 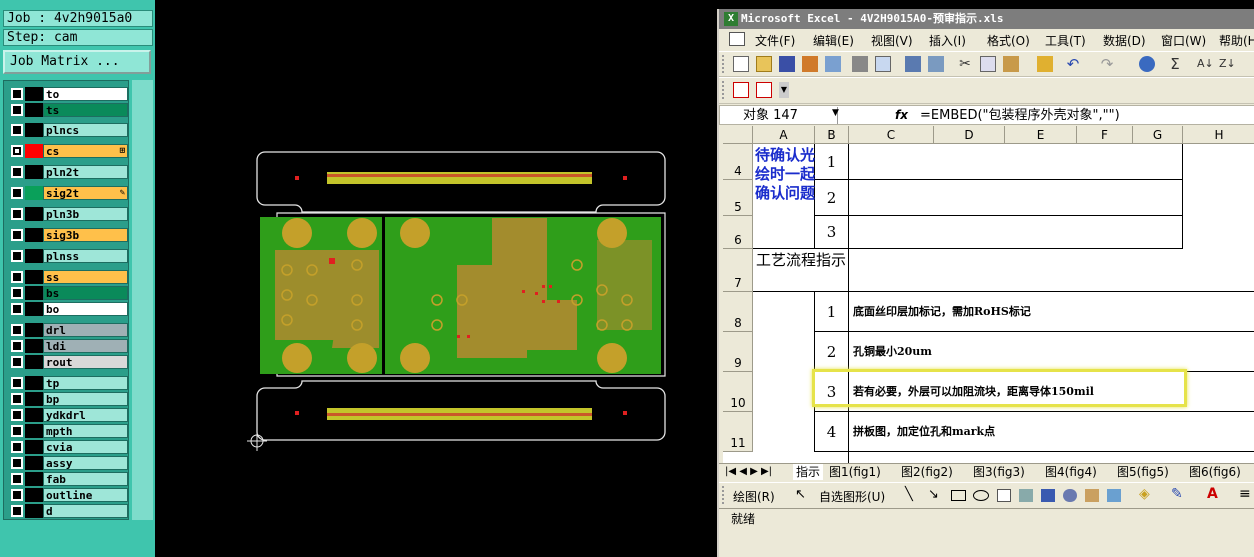 I want to click on open-icon, so click(x=764, y=64).